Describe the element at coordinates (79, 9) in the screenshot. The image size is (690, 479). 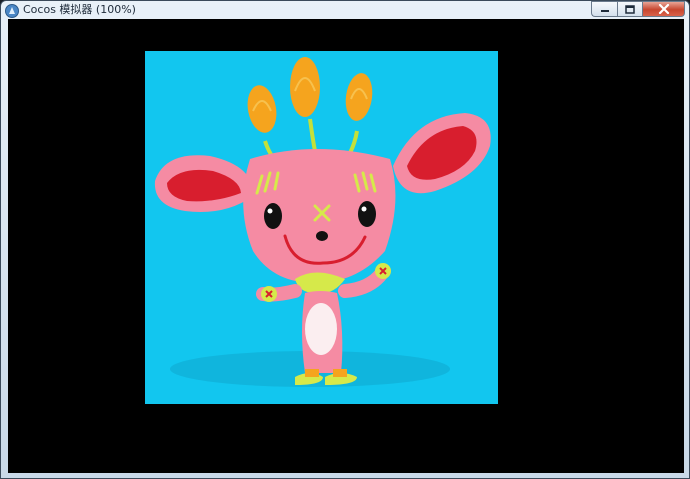
I see `window-title: Cocos 模拟器 (100%)` at that location.